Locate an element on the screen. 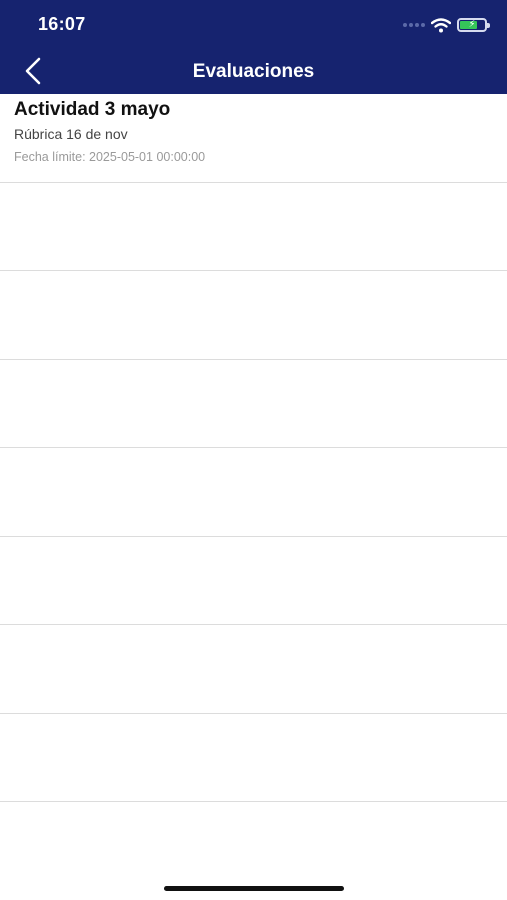 This screenshot has width=507, height=900. status-time: 16:07 is located at coordinates (62, 24).